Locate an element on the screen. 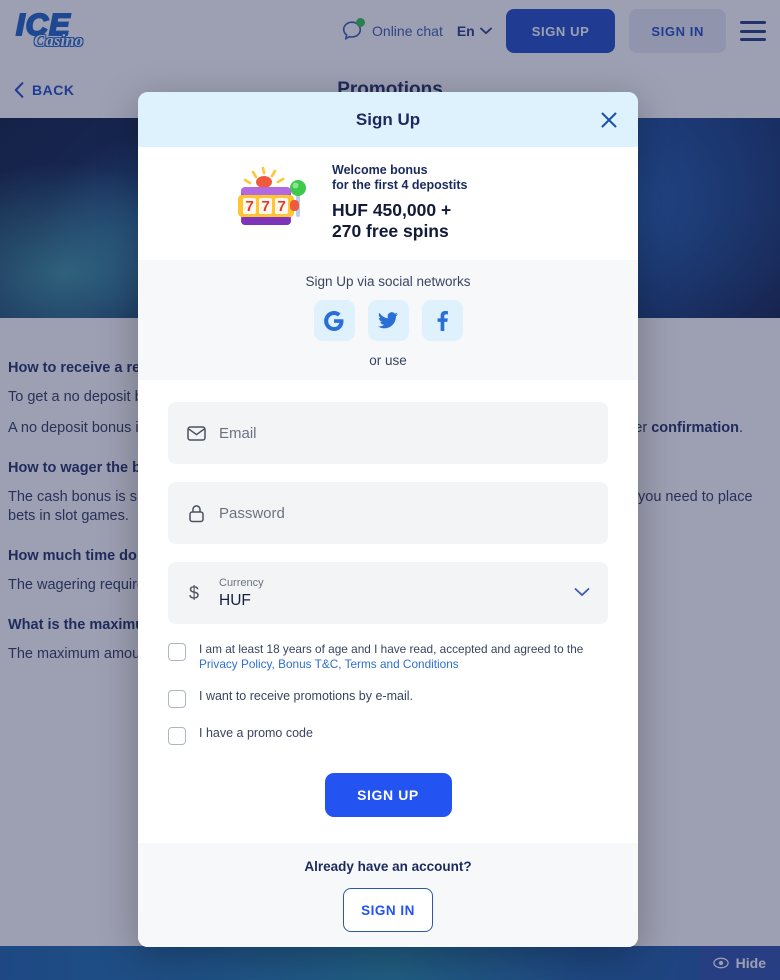  facebook-signup-button is located at coordinates (442, 320).